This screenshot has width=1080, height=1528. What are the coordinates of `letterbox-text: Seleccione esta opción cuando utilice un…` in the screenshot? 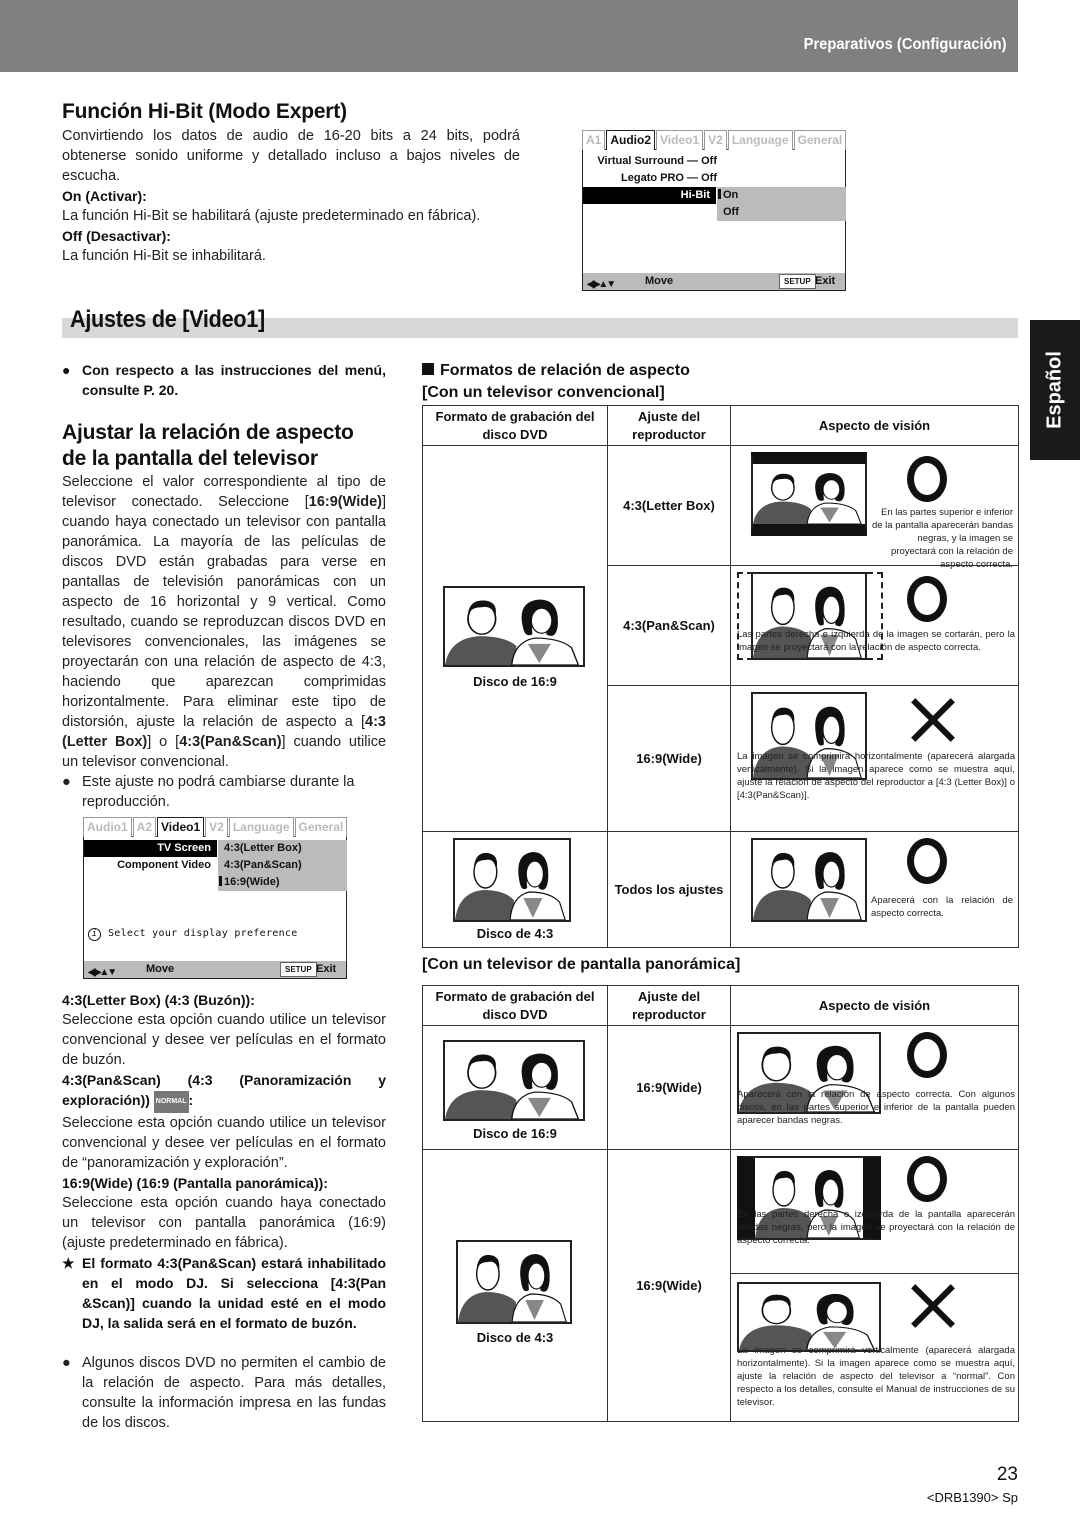 It's located at (224, 1040).